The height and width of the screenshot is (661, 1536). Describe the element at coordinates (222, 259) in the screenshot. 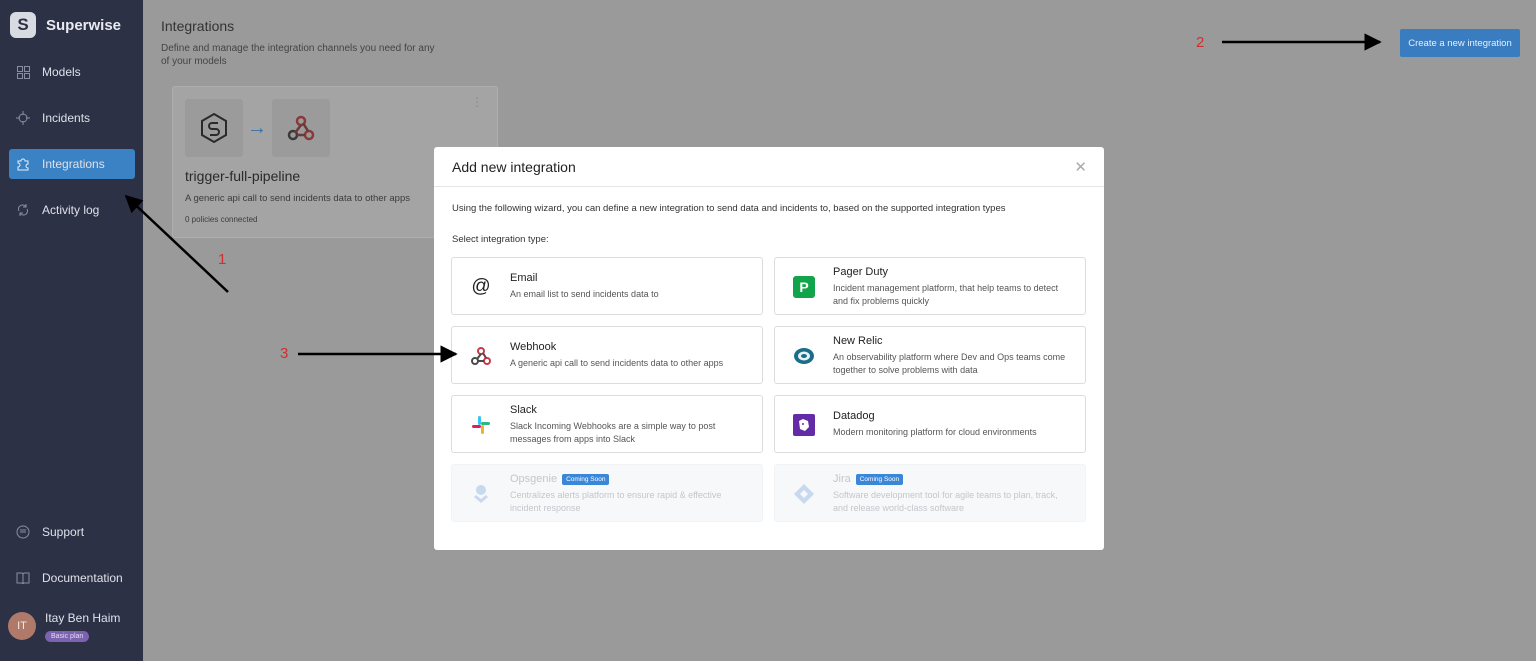

I see `annotation-number-1: 1` at that location.